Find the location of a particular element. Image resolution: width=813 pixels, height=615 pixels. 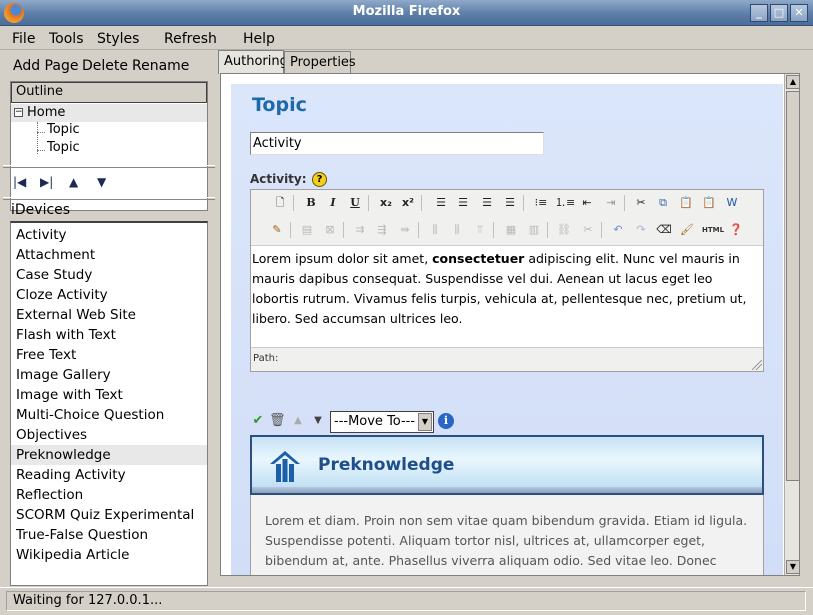

collapse-icon: − is located at coordinates (18, 112).